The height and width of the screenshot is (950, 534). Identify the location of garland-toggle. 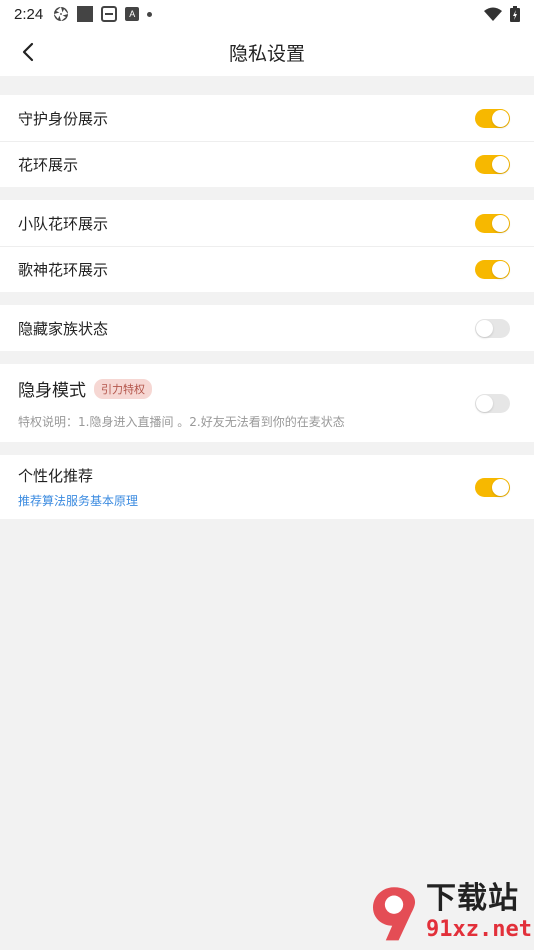
(492, 164).